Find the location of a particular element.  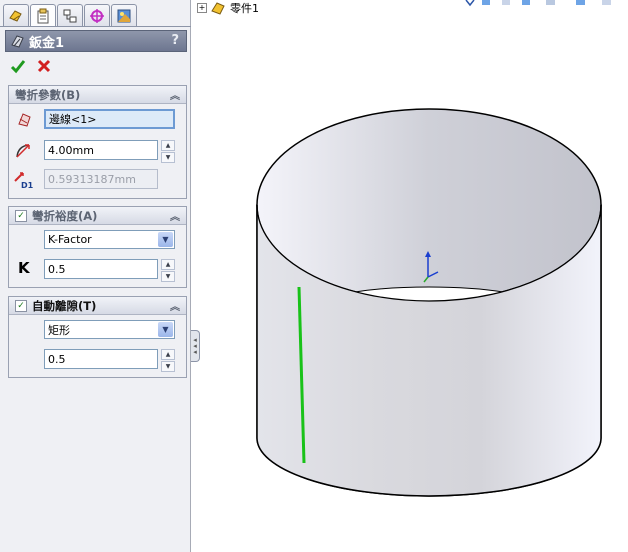

configuration-manager-icon is located at coordinates (70, 15).